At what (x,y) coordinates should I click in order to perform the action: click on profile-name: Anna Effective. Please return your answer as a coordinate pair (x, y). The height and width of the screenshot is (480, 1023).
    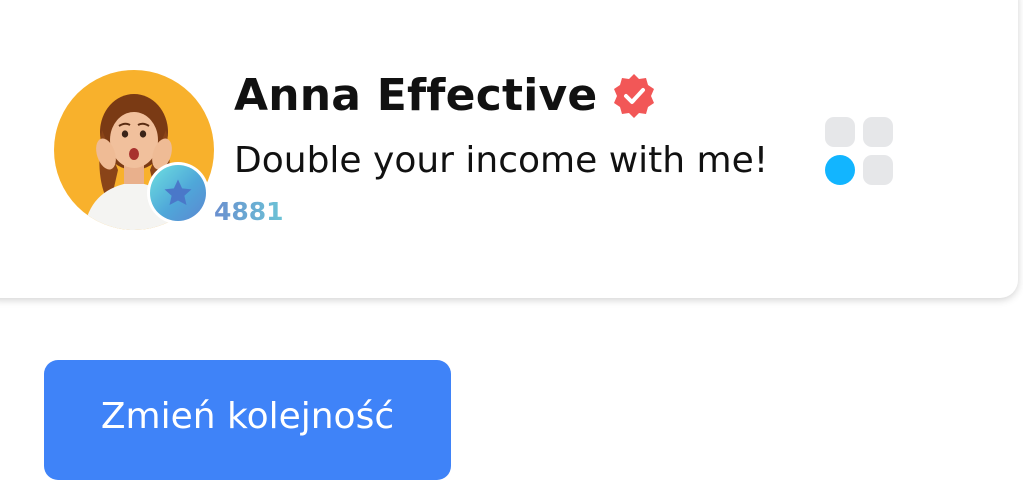
    Looking at the image, I should click on (416, 95).